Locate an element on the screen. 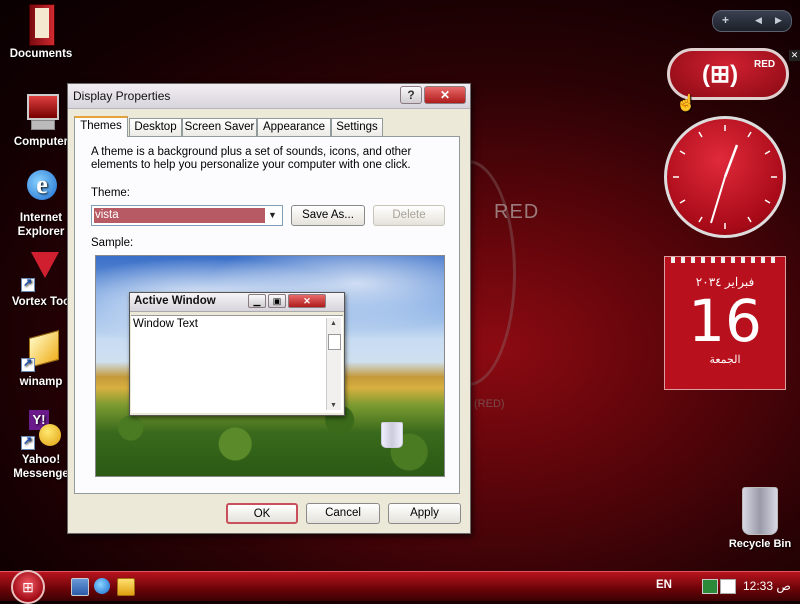 The width and height of the screenshot is (800, 604). yahoo-messenger-icon: Y! is located at coordinates (41, 430).